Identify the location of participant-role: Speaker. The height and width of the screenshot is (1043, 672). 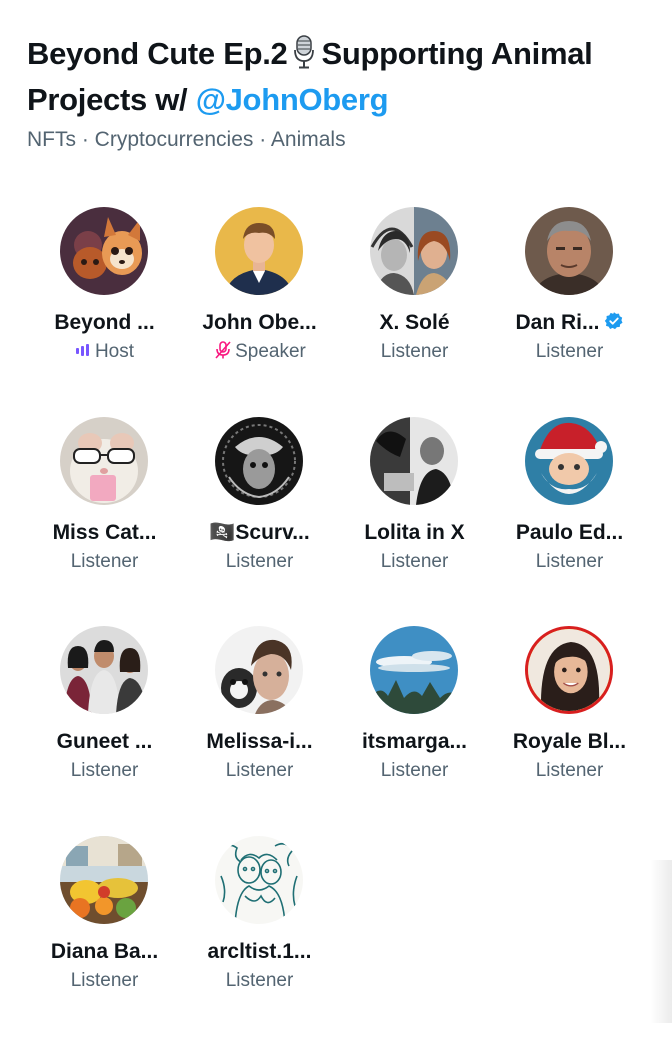
(259, 352).